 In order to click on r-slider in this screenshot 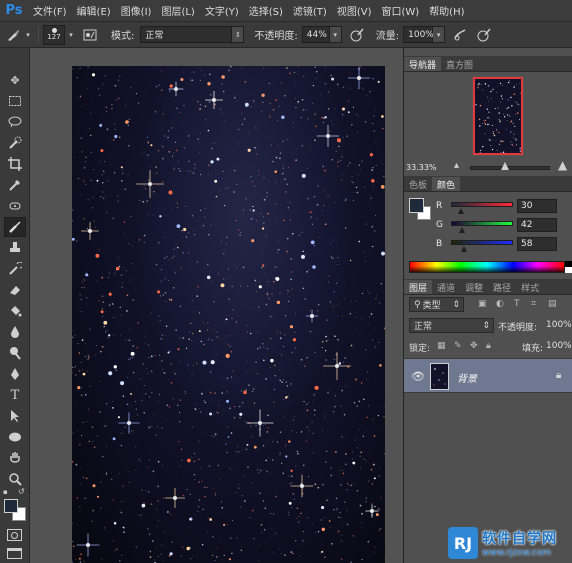, I will do `click(482, 204)`.